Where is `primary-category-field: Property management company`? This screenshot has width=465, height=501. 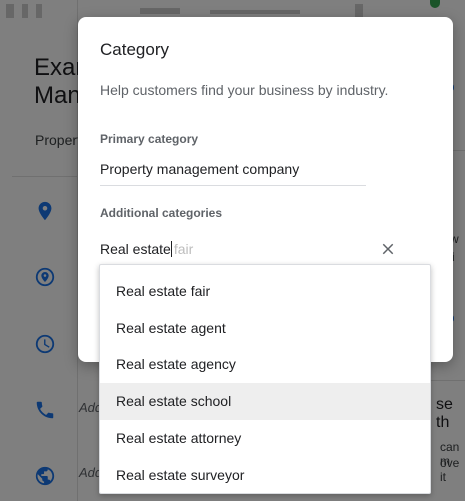
primary-category-field: Property management company is located at coordinates (199, 169).